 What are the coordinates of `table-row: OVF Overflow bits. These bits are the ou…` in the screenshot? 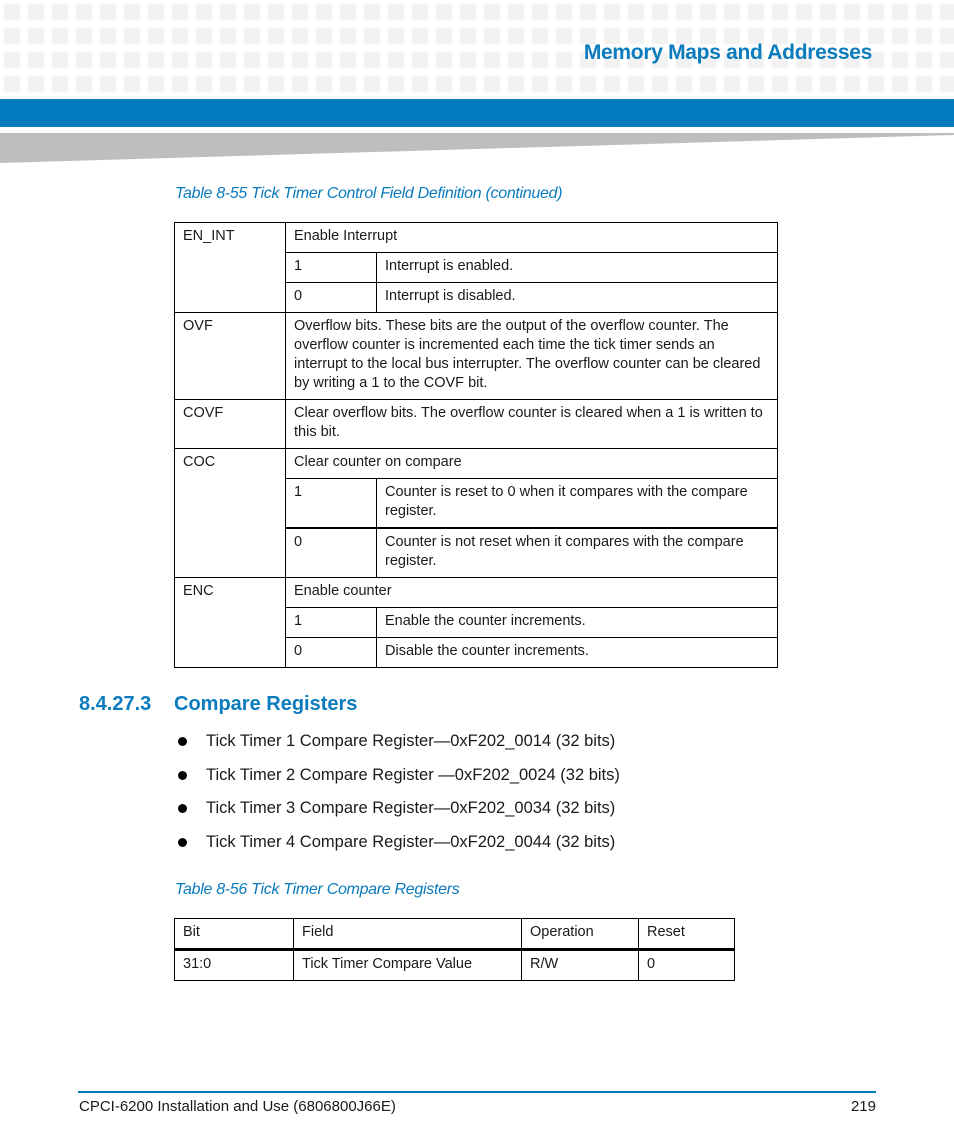 It's located at (476, 356).